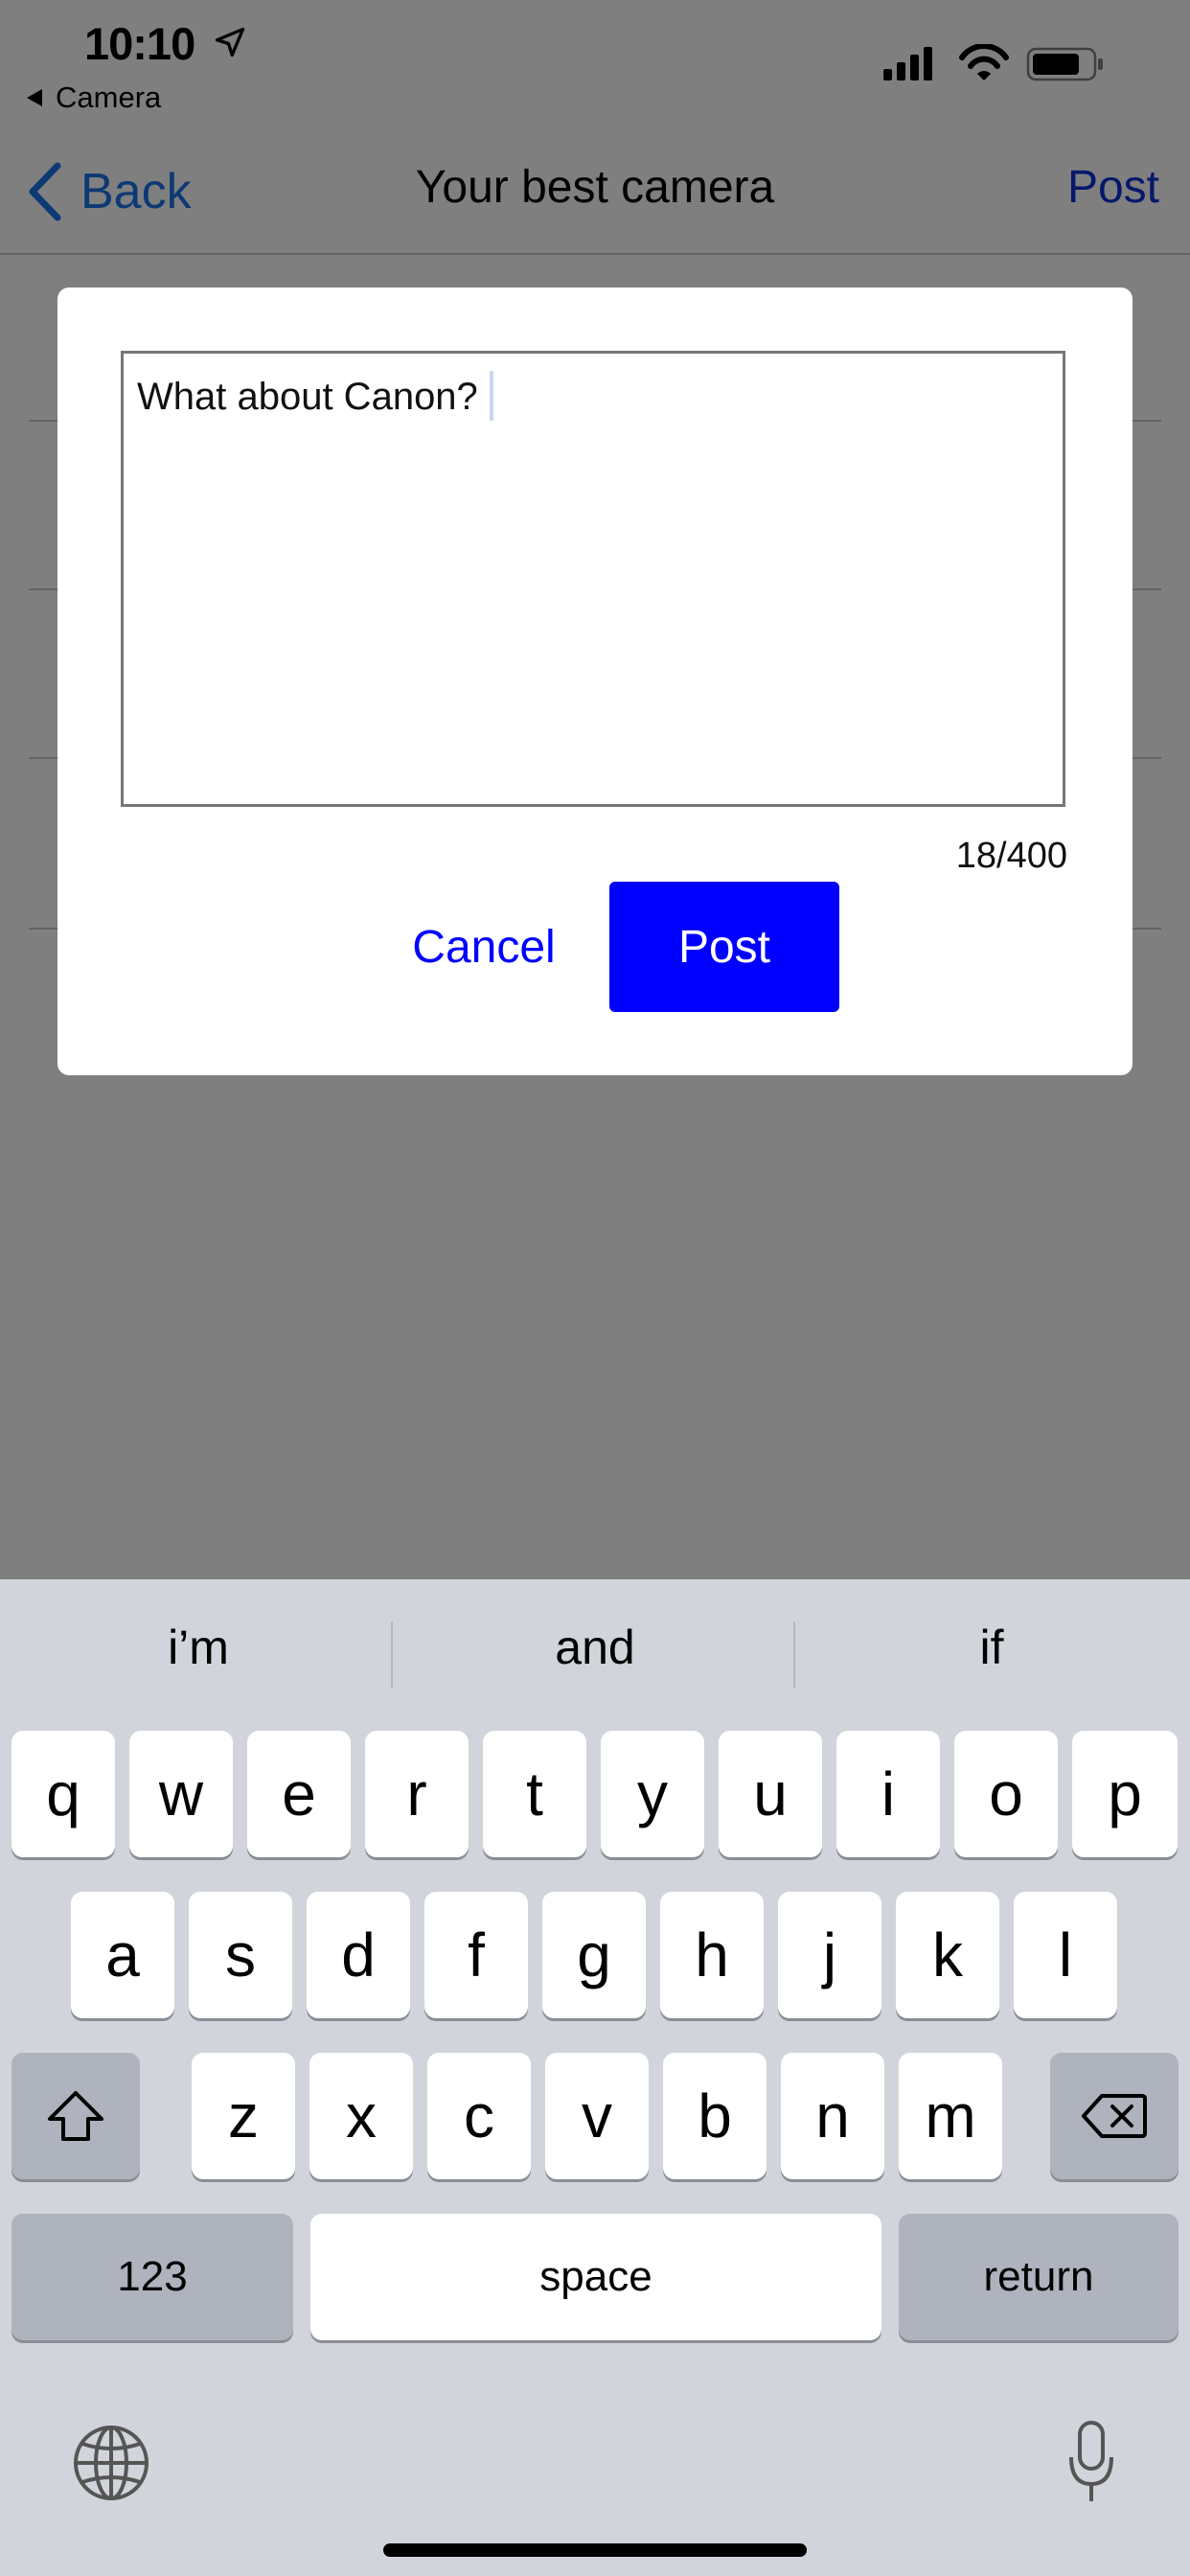  What do you see at coordinates (1091, 2462) in the screenshot?
I see `microphone-icon` at bounding box center [1091, 2462].